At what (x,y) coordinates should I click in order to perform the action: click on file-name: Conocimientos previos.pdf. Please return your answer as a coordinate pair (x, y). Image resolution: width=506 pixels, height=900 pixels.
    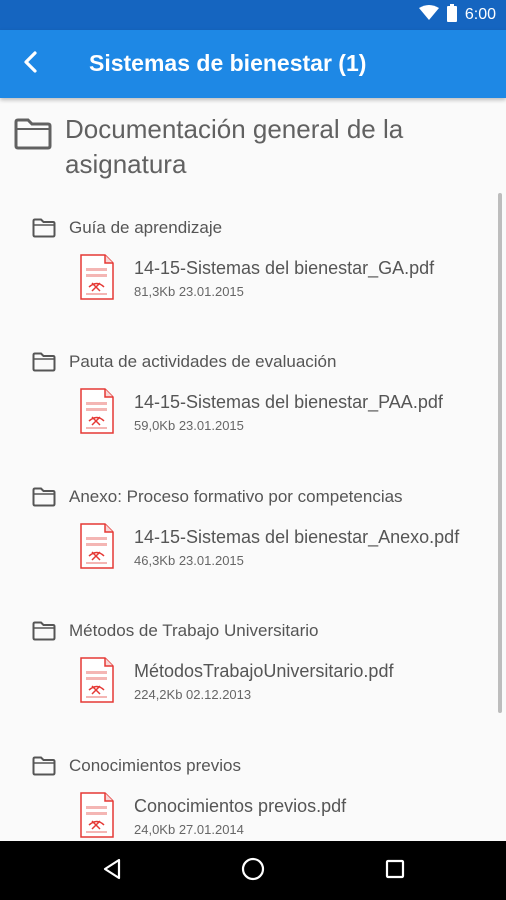
    Looking at the image, I should click on (240, 806).